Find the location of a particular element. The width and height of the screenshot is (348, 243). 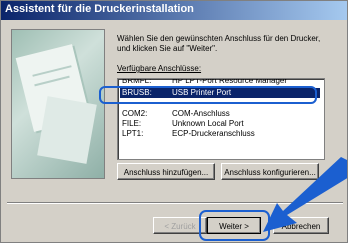

title-bar: Assistent für die Druckerinstallation is located at coordinates (174, 10).